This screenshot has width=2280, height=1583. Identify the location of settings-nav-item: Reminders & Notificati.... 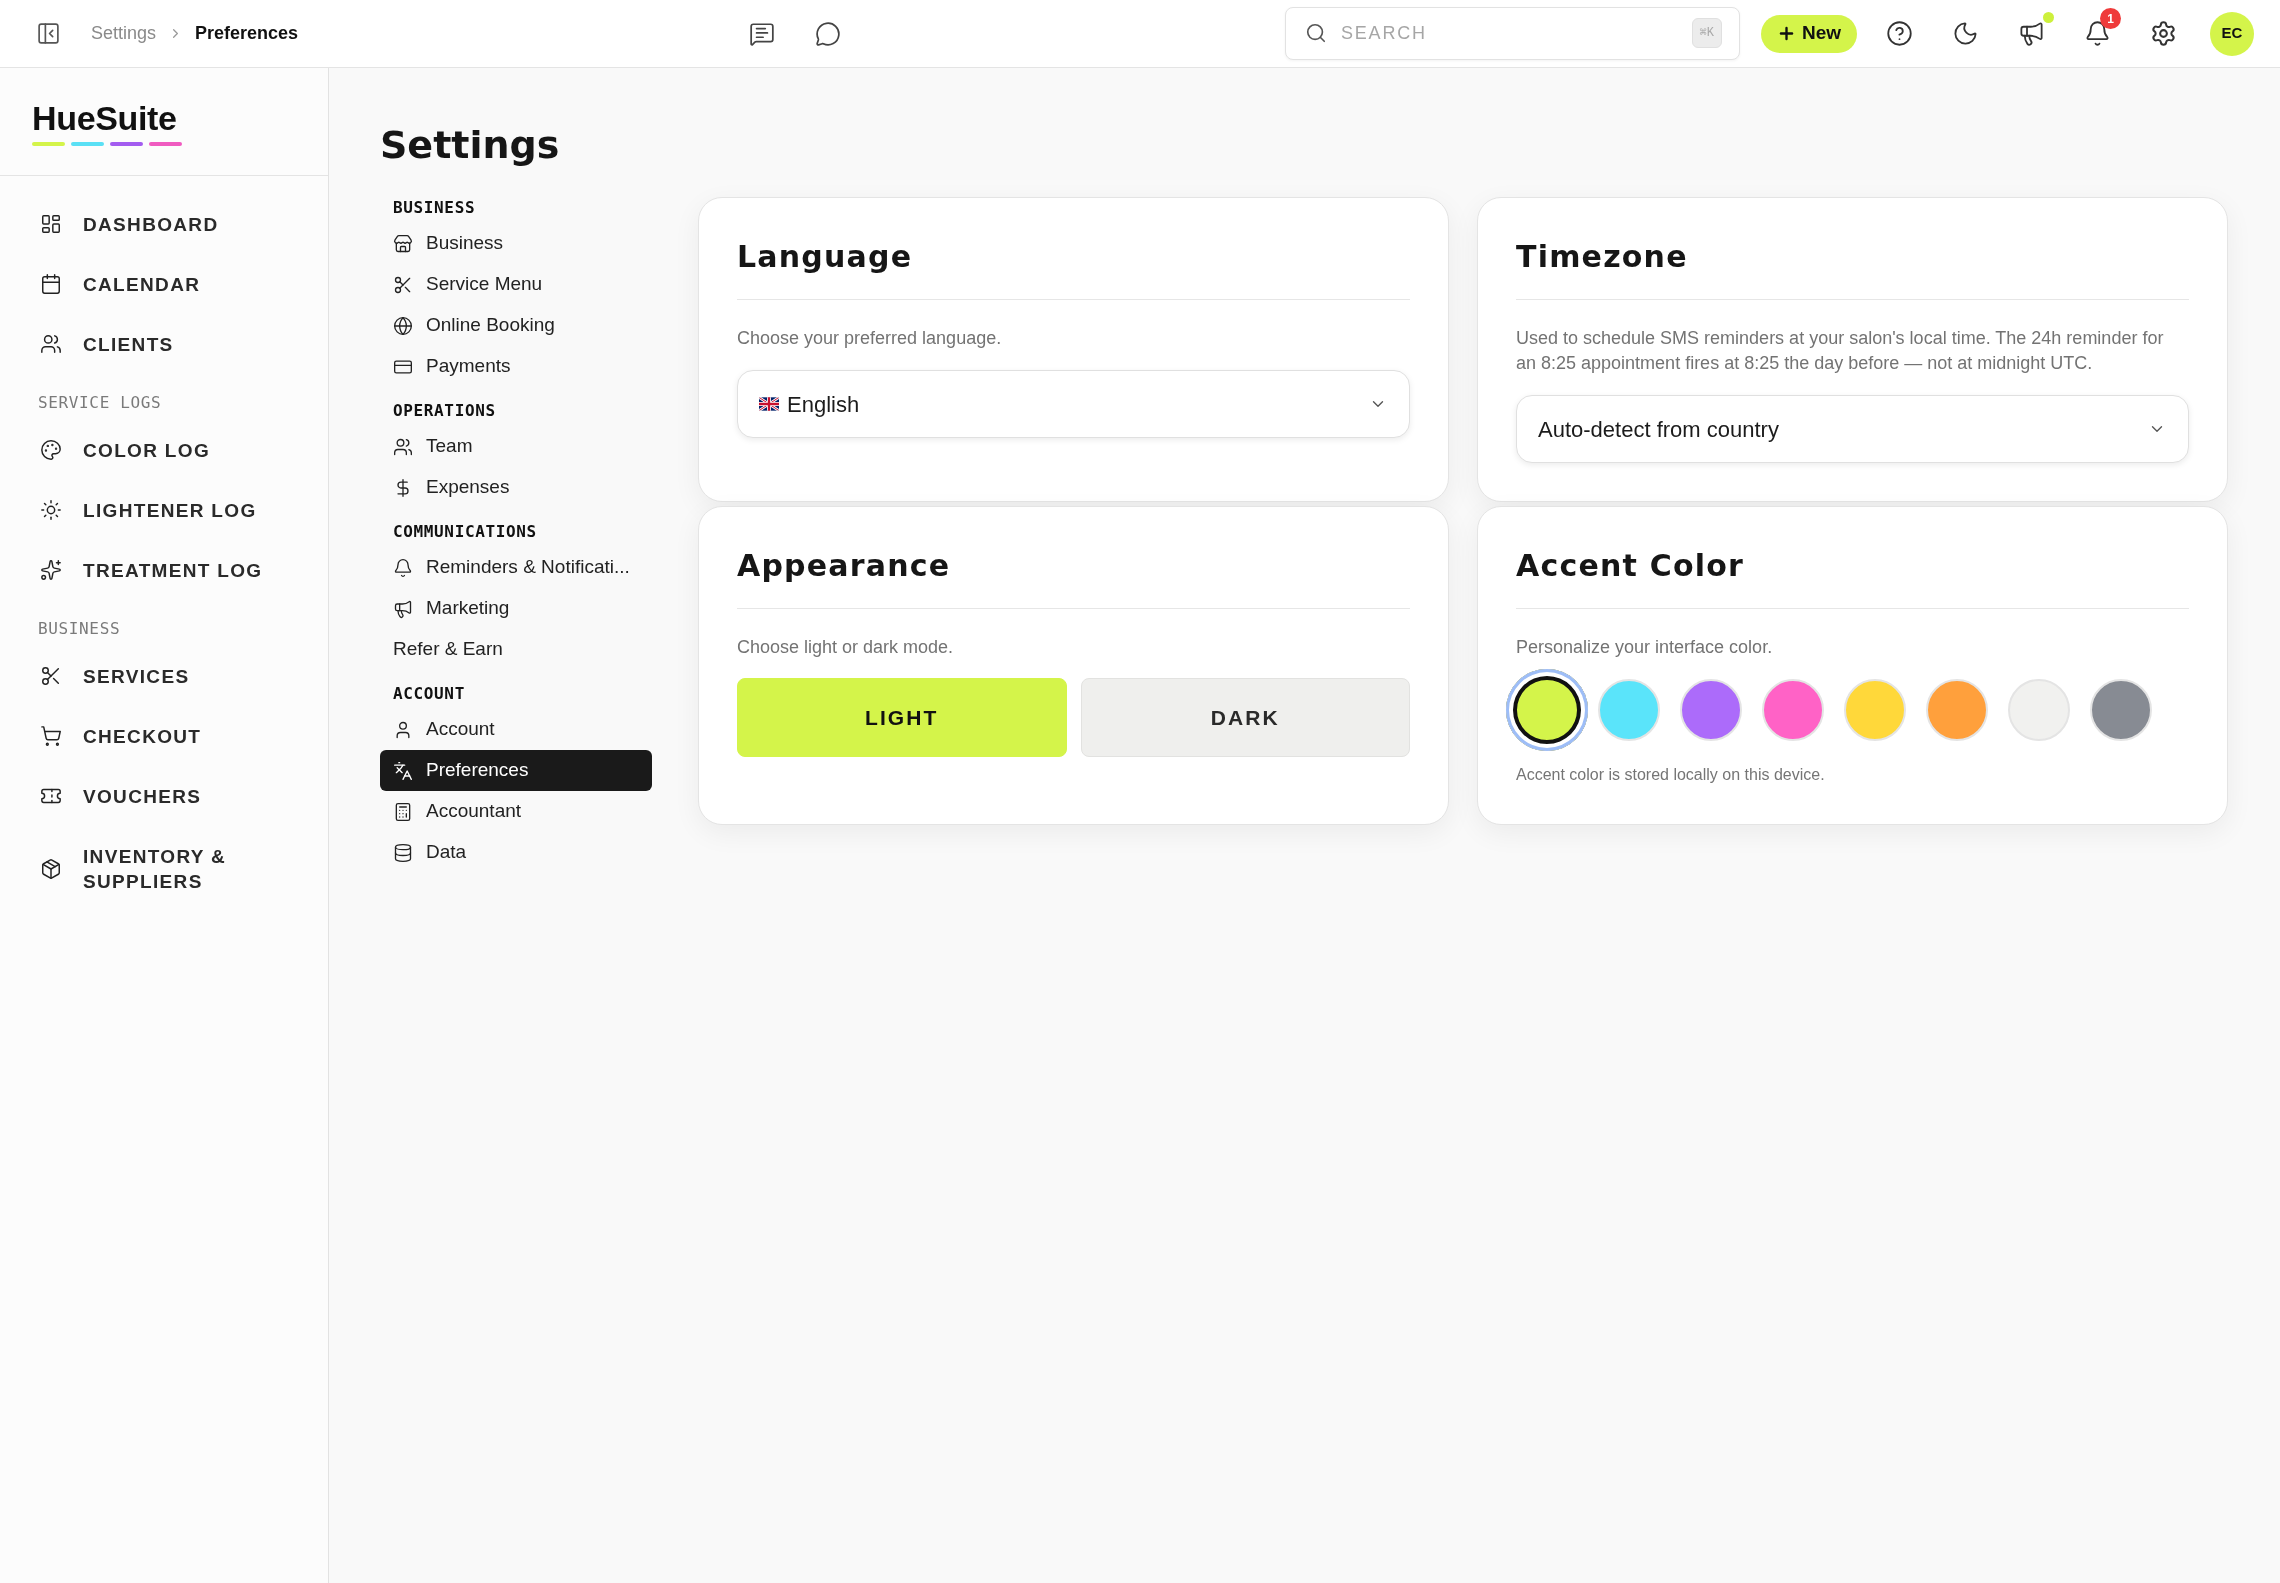
(516, 567).